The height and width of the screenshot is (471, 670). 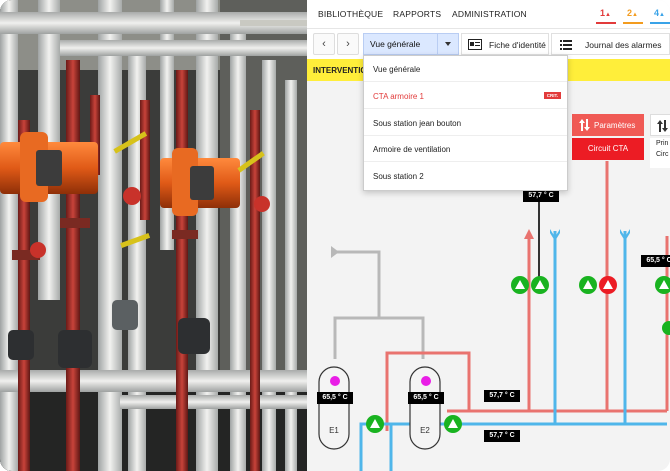 What do you see at coordinates (395, 44) in the screenshot?
I see `view-select-value: Vue générale` at bounding box center [395, 44].